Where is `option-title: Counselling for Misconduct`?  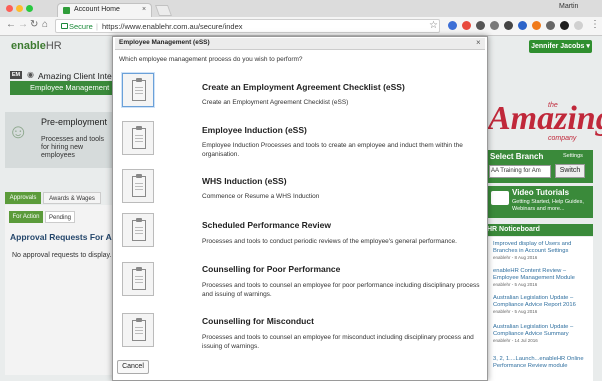 option-title: Counselling for Misconduct is located at coordinates (258, 321).